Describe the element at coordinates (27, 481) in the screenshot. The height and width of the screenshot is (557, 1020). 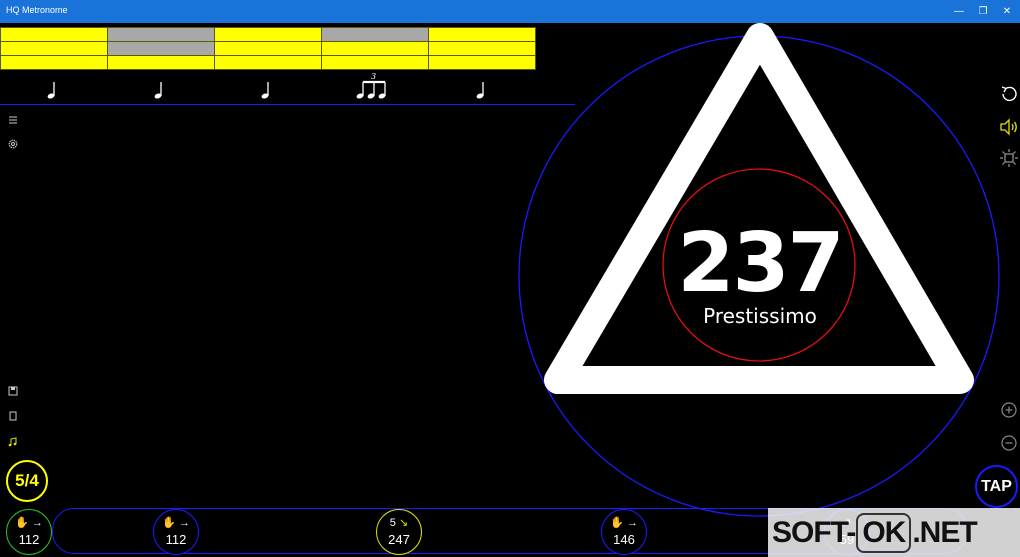
I see `time-signature-button: 5/4` at that location.